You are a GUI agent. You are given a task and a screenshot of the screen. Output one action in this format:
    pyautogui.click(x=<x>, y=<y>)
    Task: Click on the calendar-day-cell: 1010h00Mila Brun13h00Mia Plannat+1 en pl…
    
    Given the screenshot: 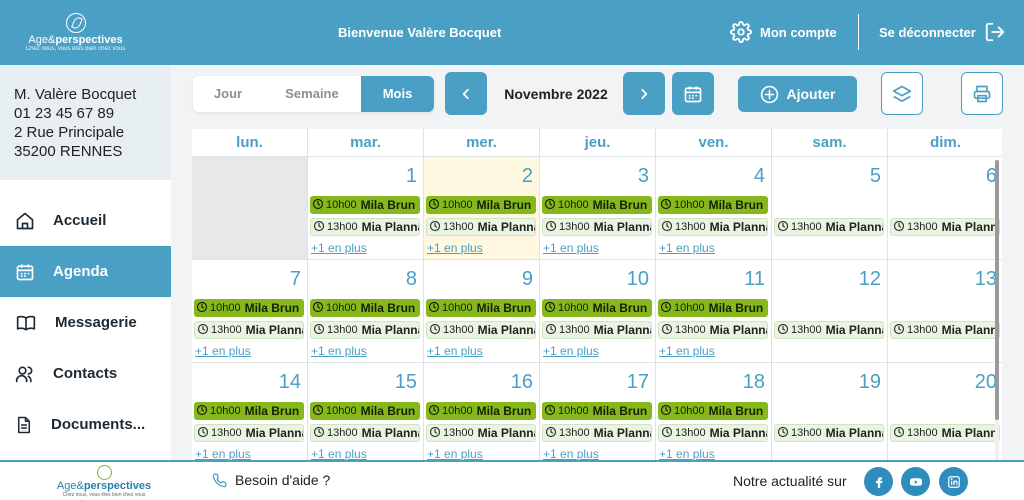 What is the action you would take?
    pyautogui.click(x=598, y=311)
    